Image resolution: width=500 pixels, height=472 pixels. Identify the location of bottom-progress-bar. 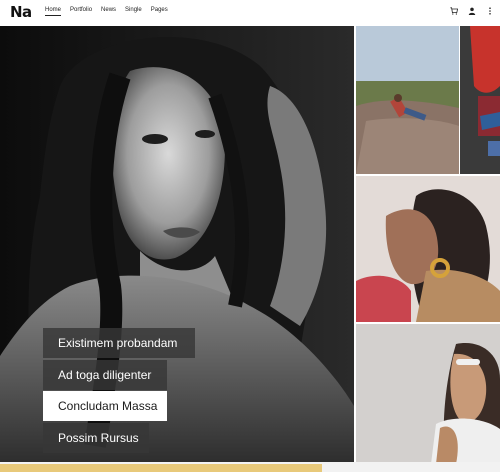
(250, 467).